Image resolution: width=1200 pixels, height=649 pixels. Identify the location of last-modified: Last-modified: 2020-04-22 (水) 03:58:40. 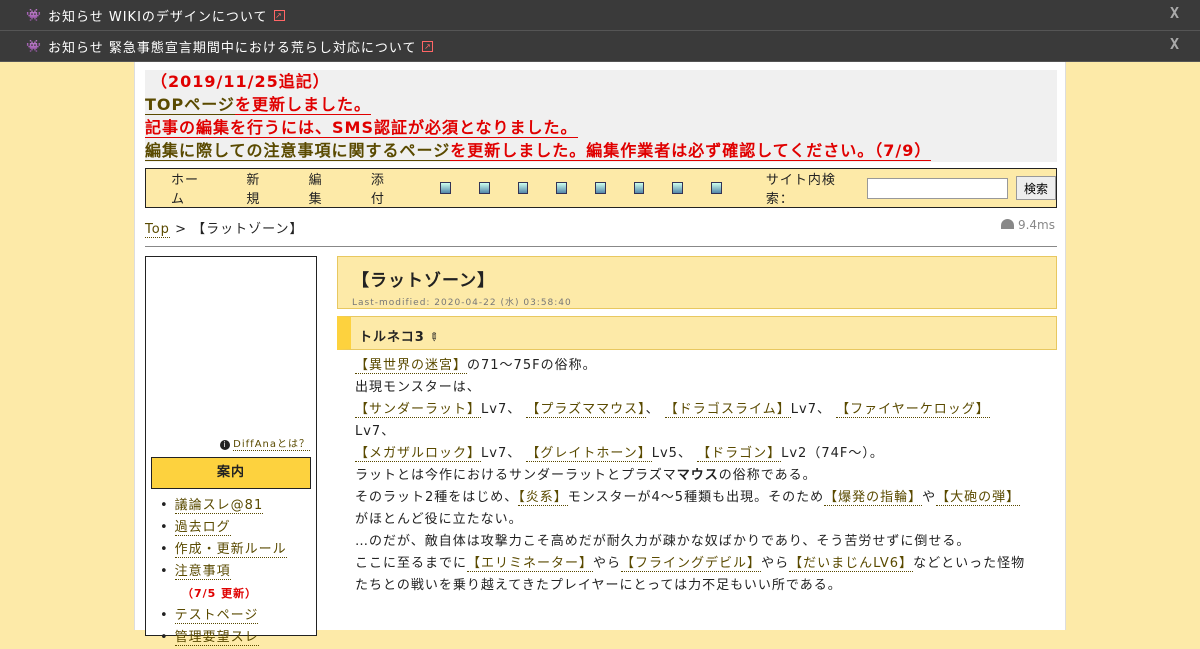
(462, 303).